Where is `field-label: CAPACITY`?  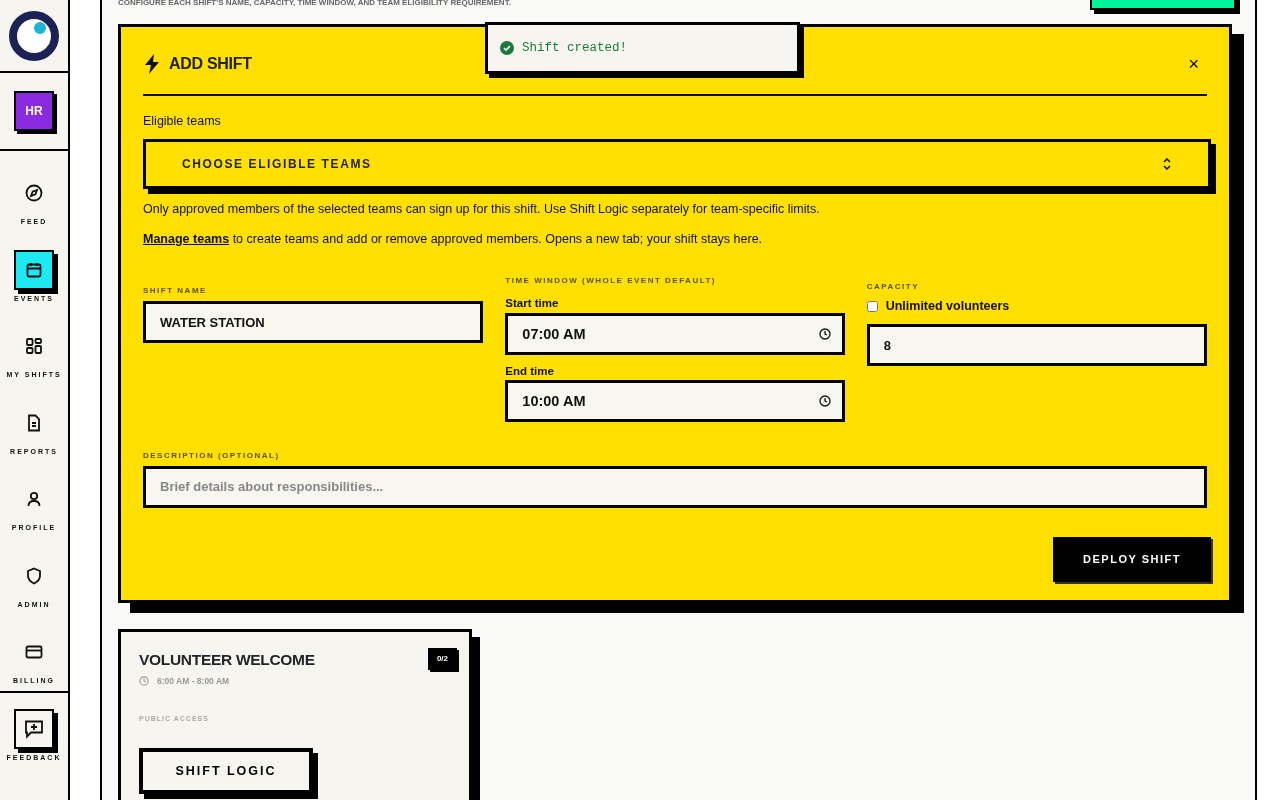 field-label: CAPACITY is located at coordinates (893, 287).